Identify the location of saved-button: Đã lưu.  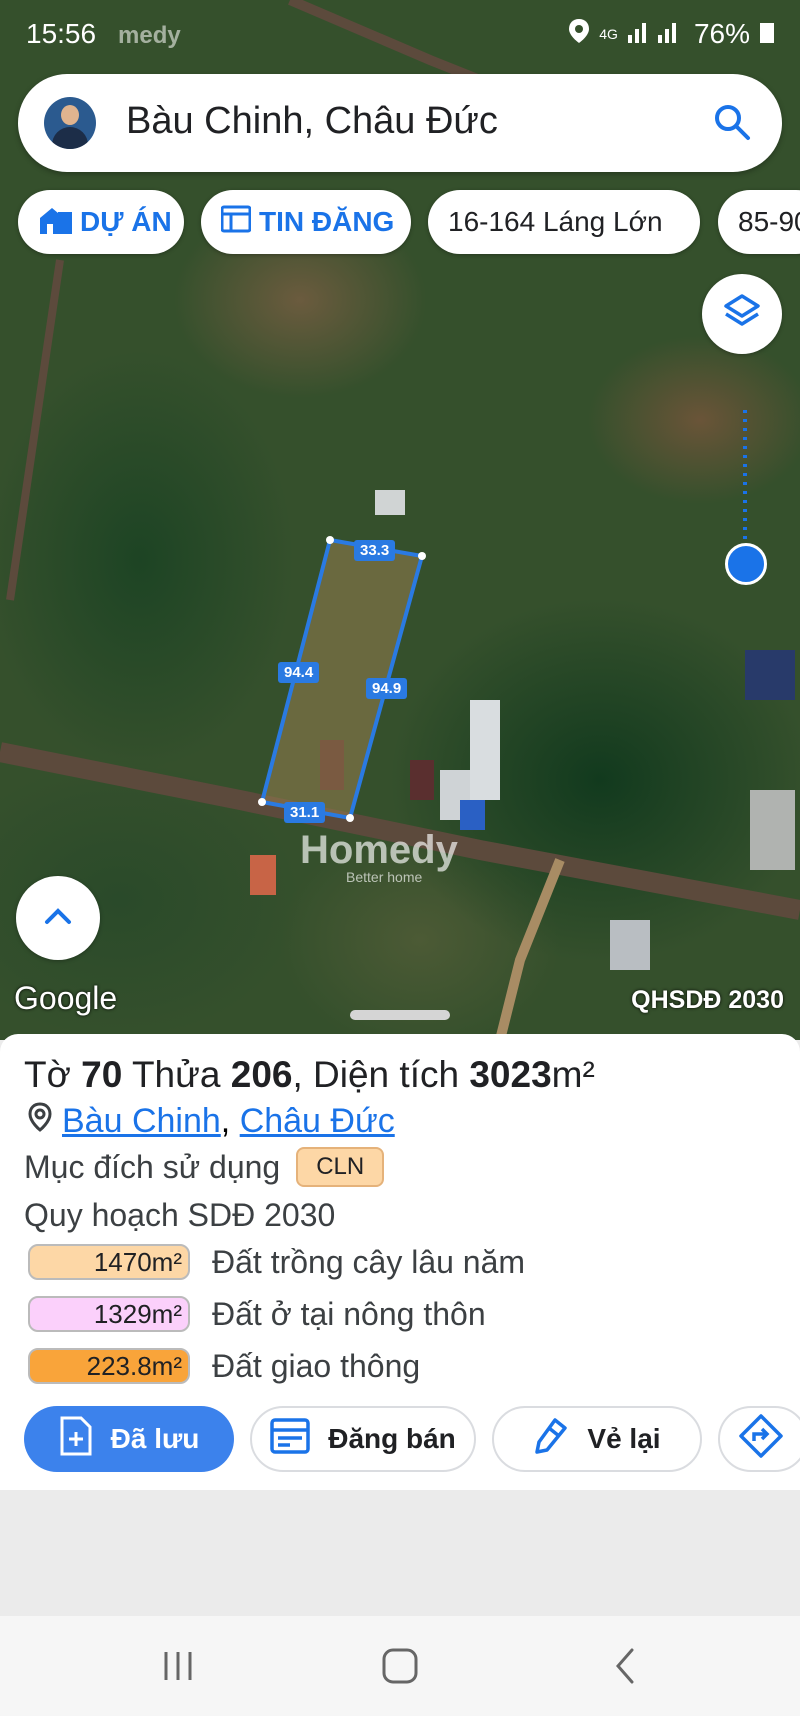
(129, 1439).